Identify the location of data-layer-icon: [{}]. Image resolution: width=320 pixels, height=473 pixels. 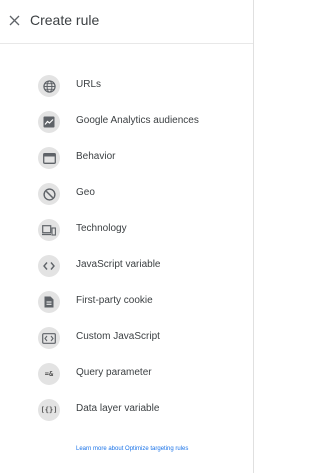
(49, 410).